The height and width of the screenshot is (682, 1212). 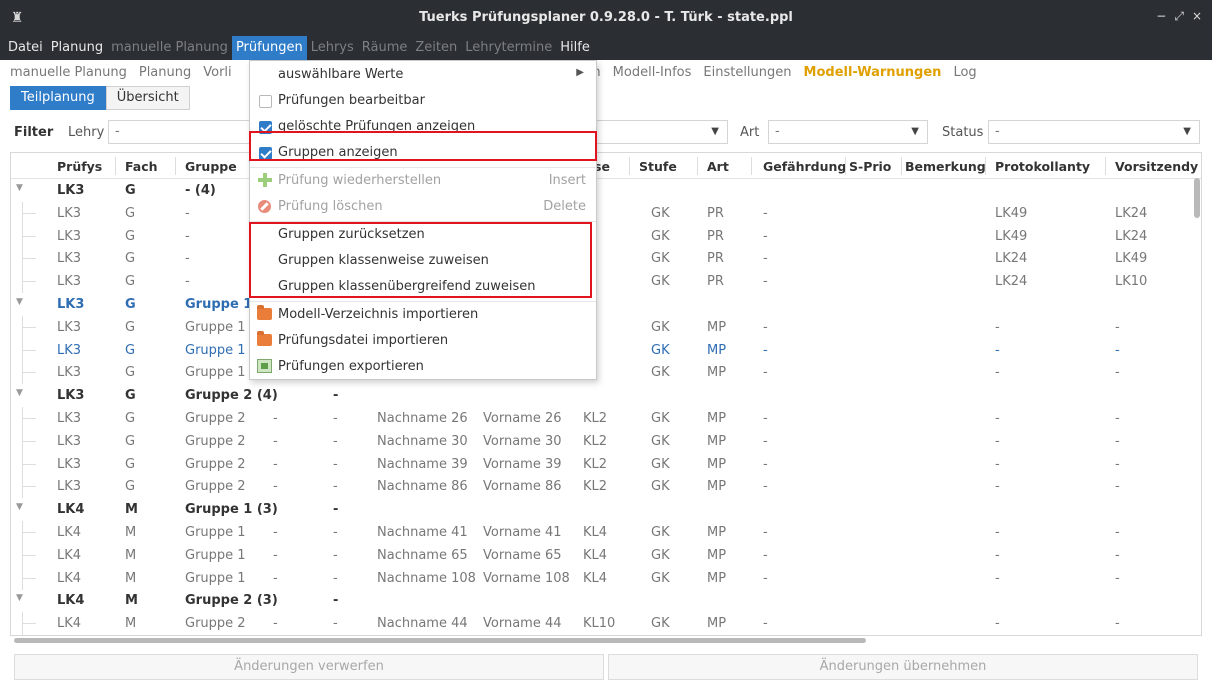 What do you see at coordinates (217, 72) in the screenshot?
I see `tab-vorlieben: Vorli` at bounding box center [217, 72].